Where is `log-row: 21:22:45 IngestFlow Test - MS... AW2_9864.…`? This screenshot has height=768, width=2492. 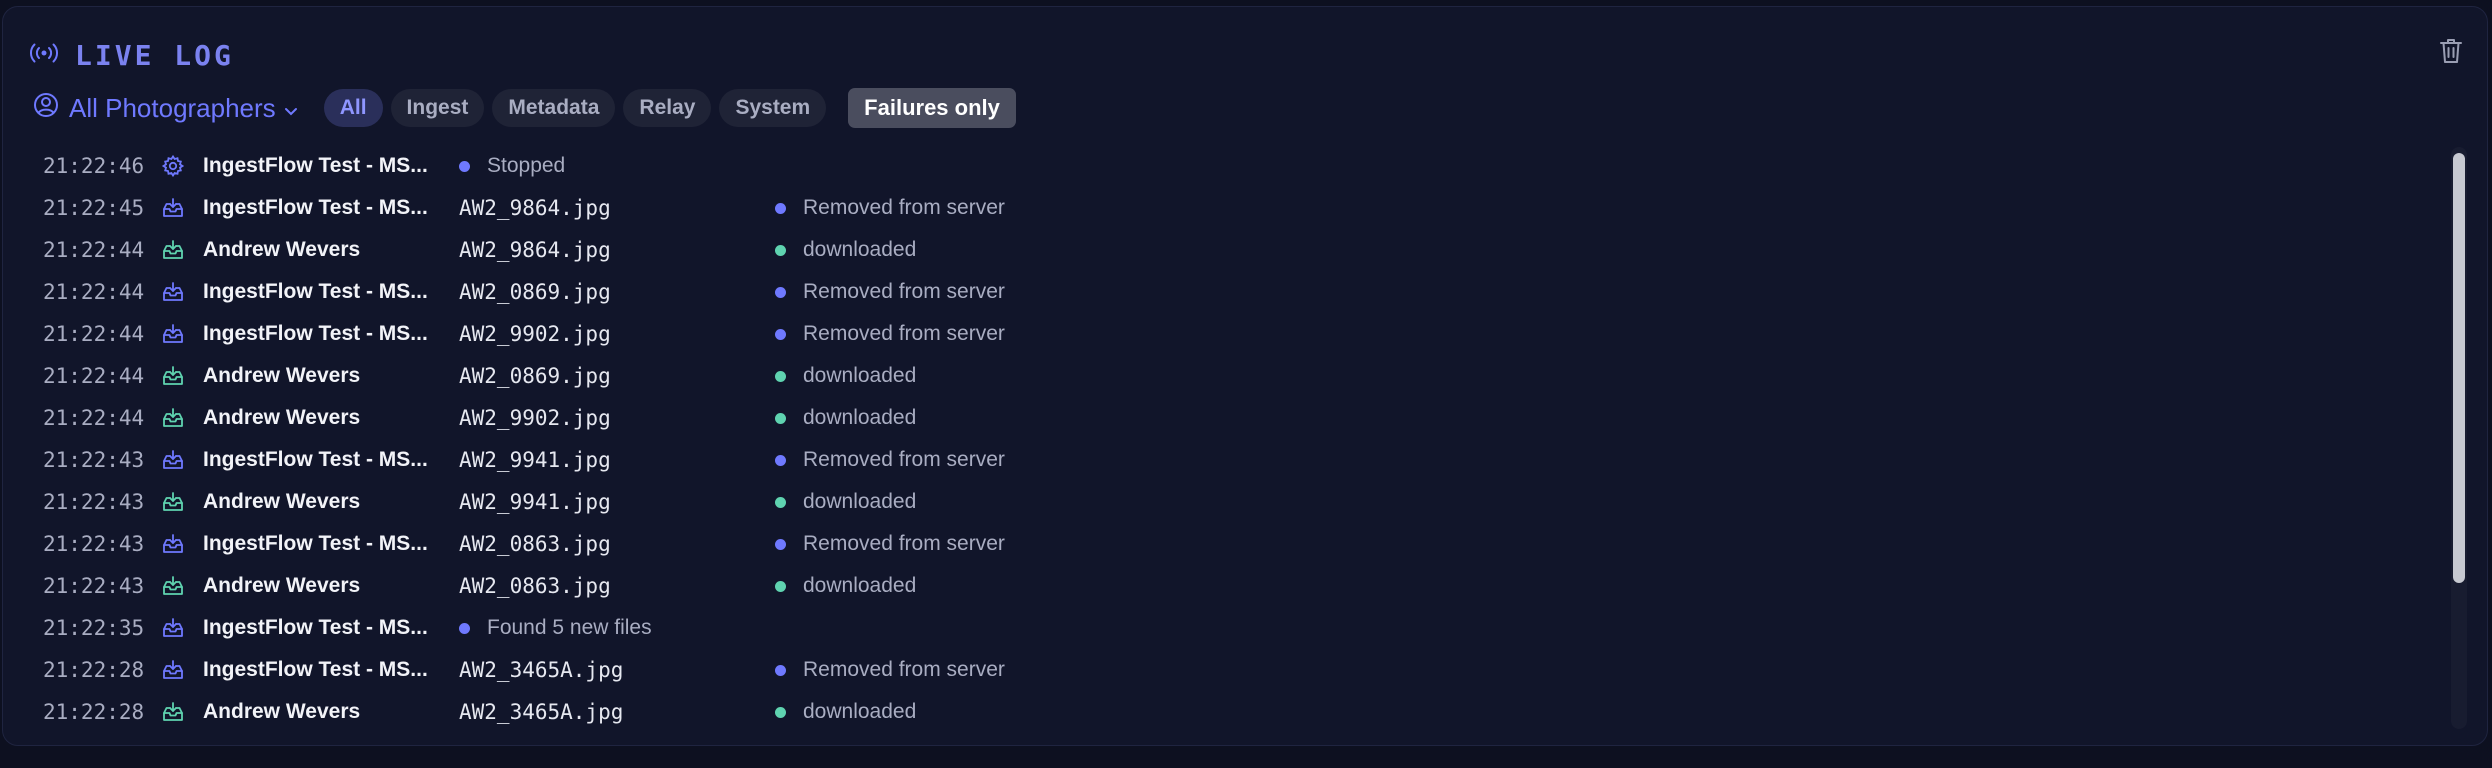
log-row: 21:22:45 IngestFlow Test - MS... AW2_9864.… is located at coordinates (1221, 208).